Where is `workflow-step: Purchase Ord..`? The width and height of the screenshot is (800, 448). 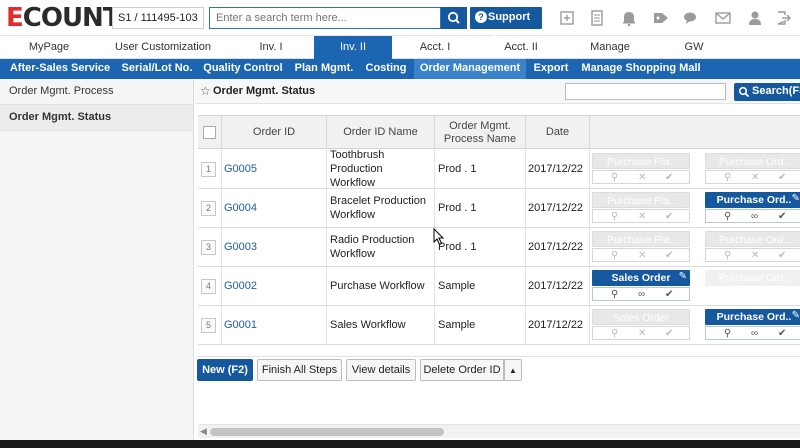
workflow-step: Purchase Ord.. is located at coordinates (752, 286).